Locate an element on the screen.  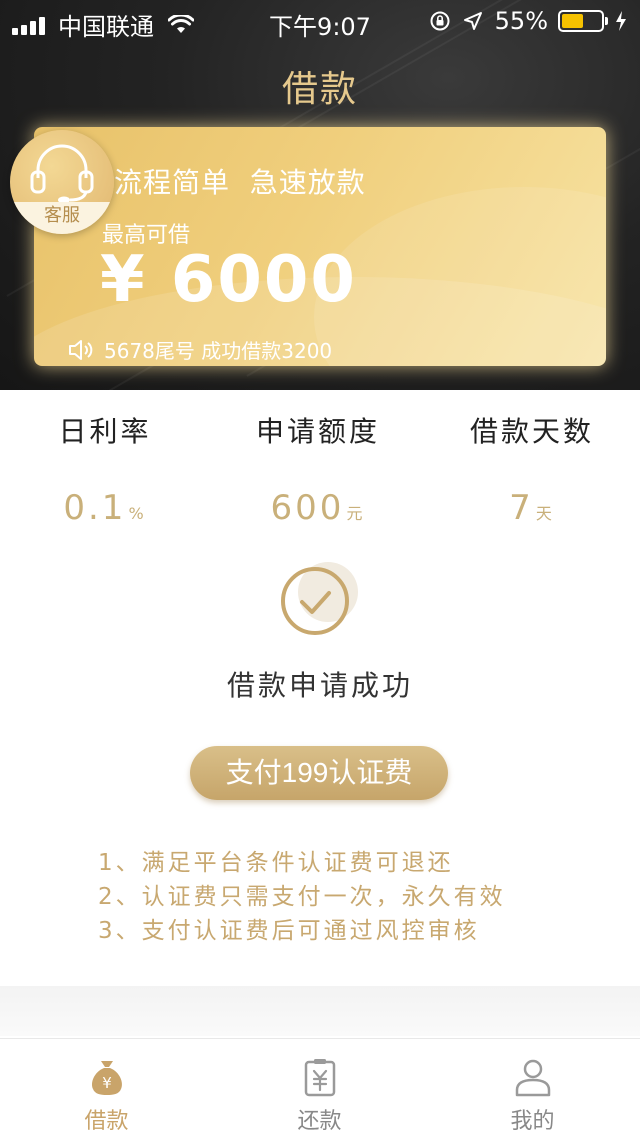
rotation-lock-icon is located at coordinates (440, 21).